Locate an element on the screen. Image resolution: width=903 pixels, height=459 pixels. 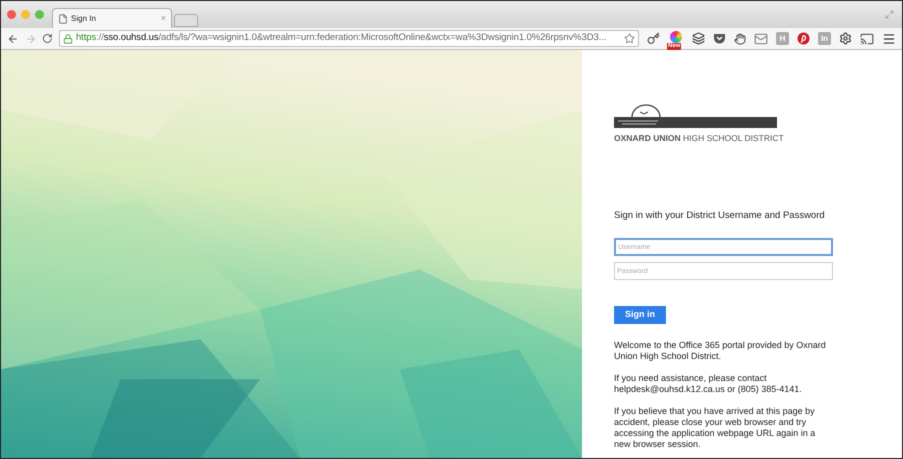
info-paragraph: If you need assistance, please contact helpdesk@ouhsd.k12.ca.us or (805) 385-4141. is located at coordinates (708, 384).